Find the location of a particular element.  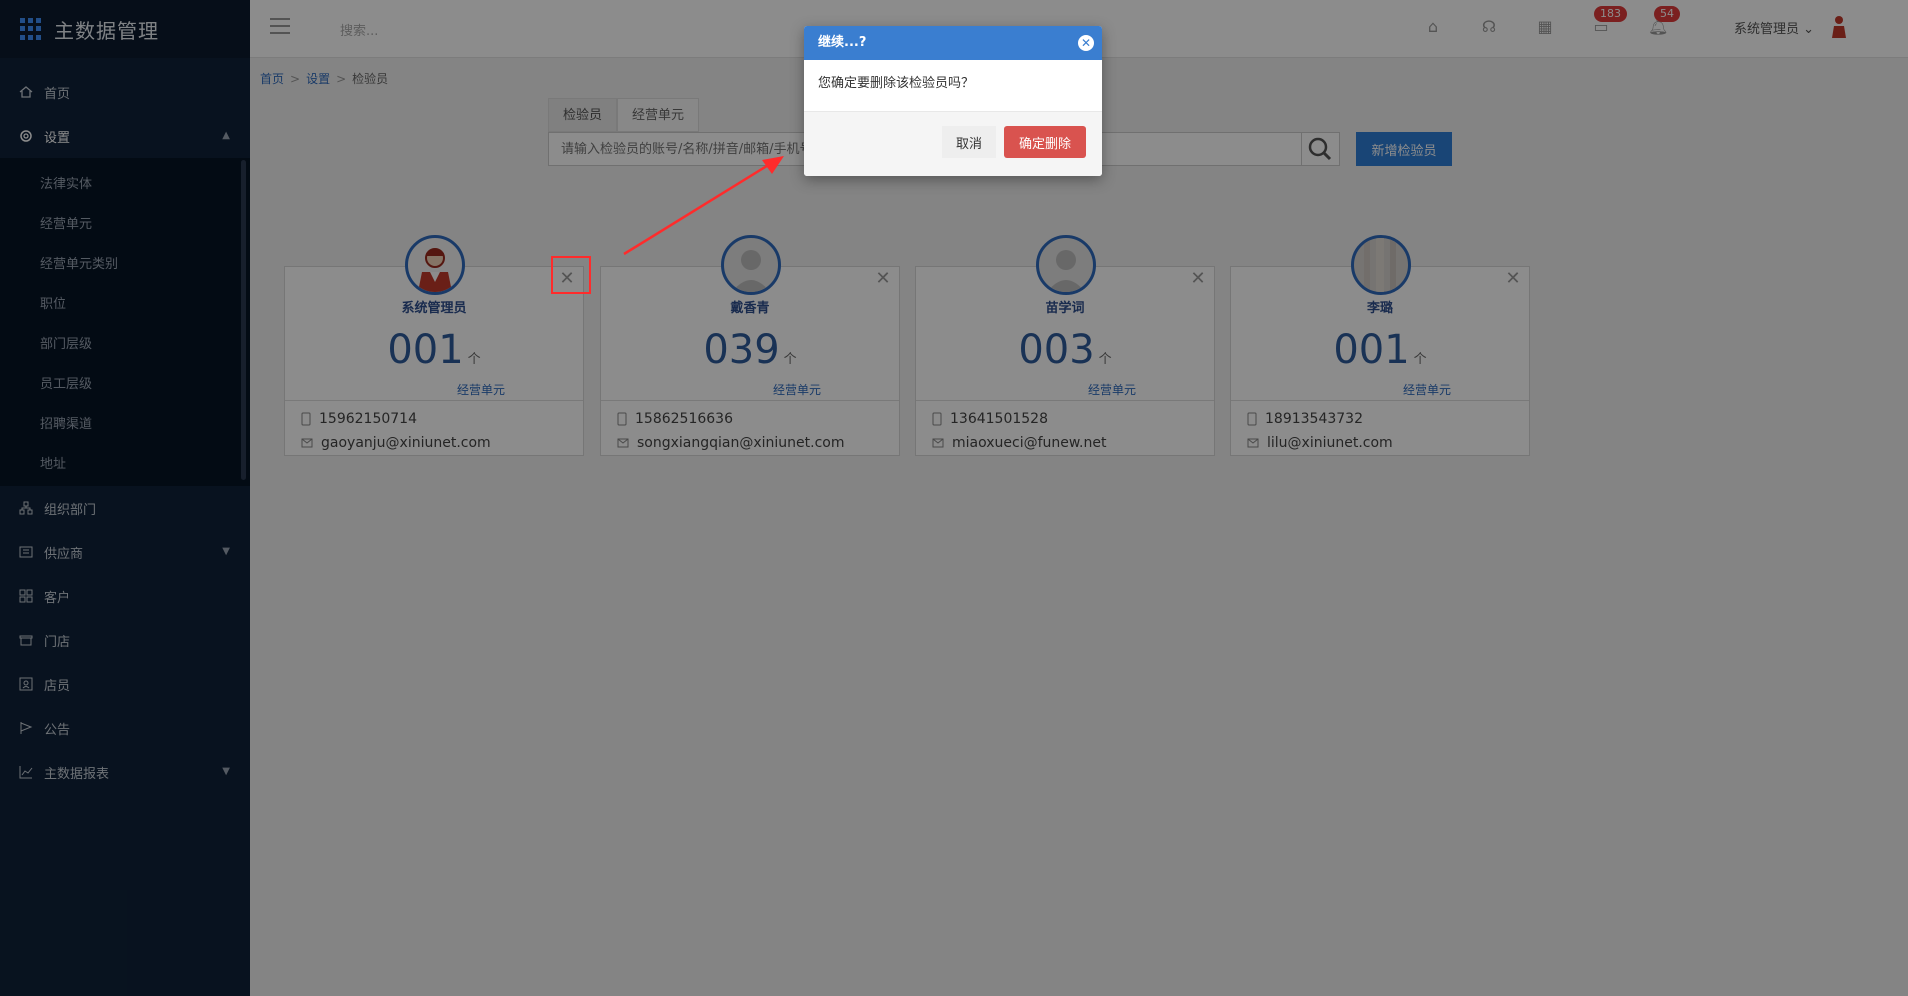

confirm-dialog: 继续...? ✕ 您确定要删除该检验员吗？ 取消 确定删除 is located at coordinates (953, 101).